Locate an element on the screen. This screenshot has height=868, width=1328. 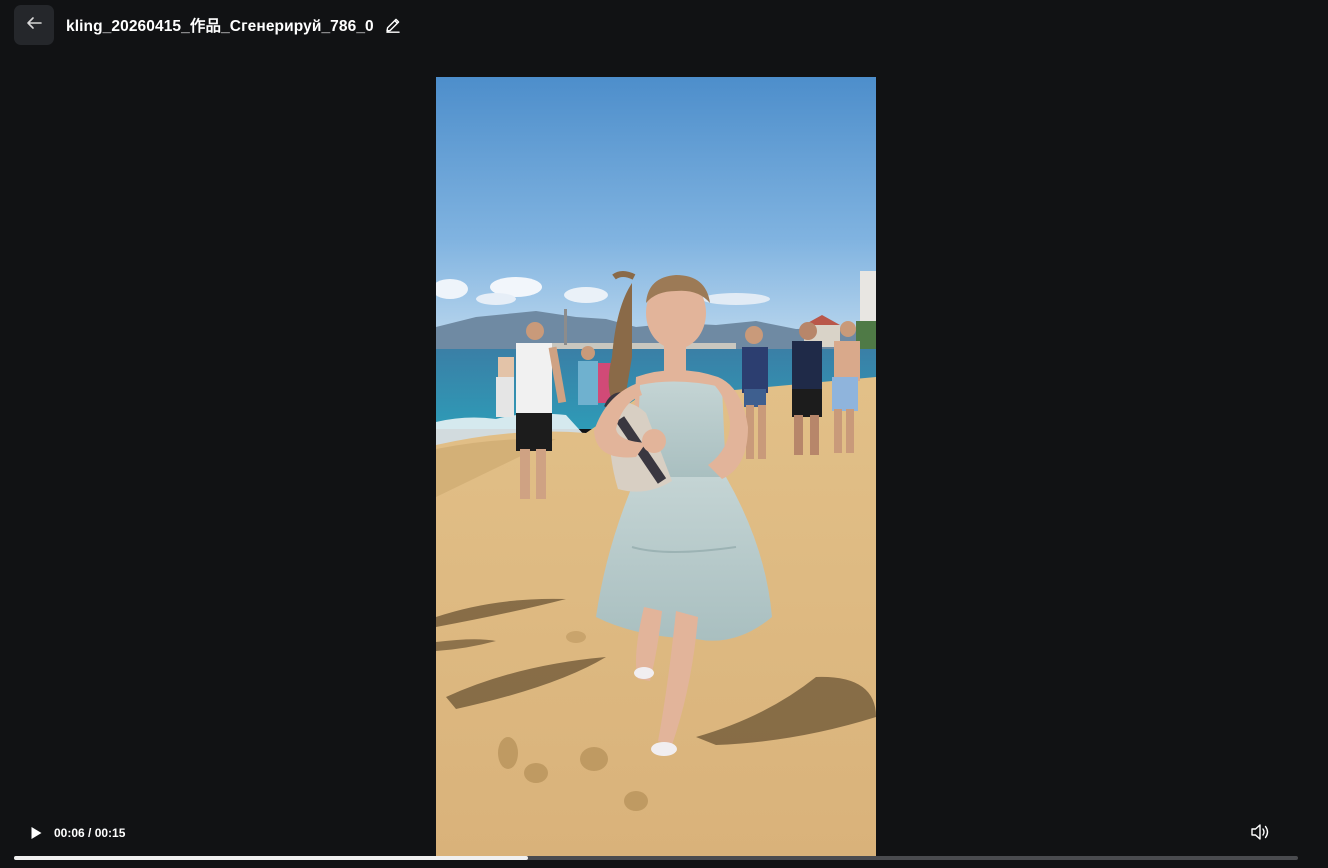
volume-icon is located at coordinates (1260, 834).